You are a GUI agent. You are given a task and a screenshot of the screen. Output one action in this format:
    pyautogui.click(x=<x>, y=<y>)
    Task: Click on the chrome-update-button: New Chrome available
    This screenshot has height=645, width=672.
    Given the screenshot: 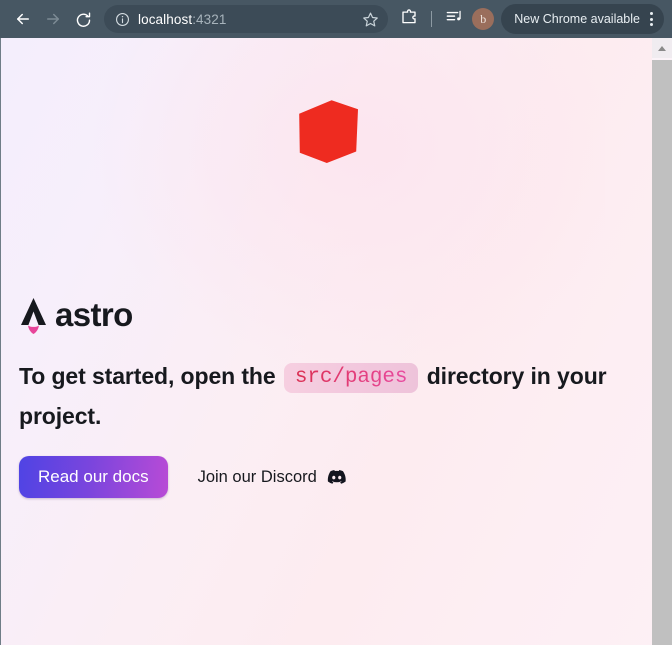 What is the action you would take?
    pyautogui.click(x=582, y=19)
    